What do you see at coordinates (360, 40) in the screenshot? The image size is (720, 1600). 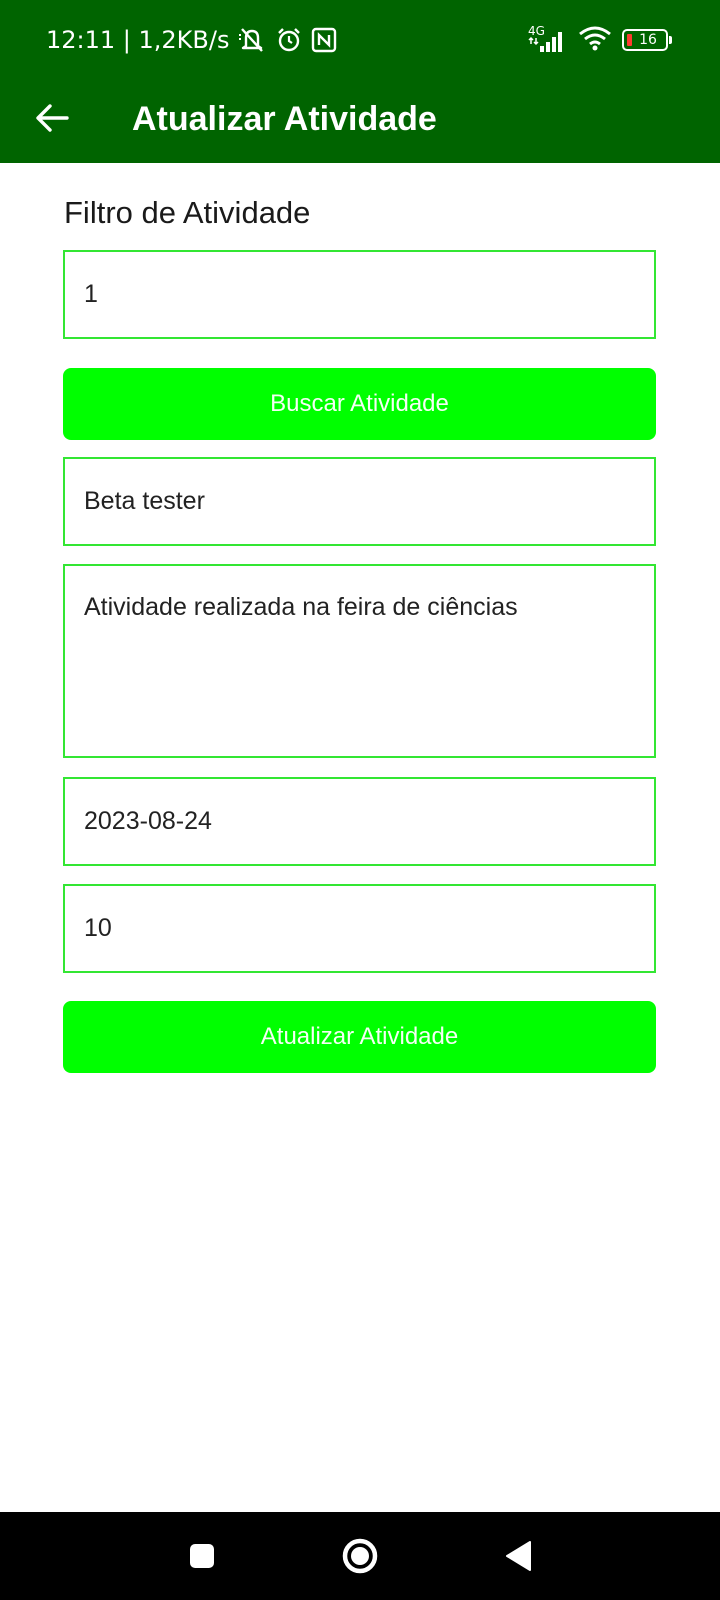 I see `status-bar: 12:11 | 1,2KB/s 4G 16` at bounding box center [360, 40].